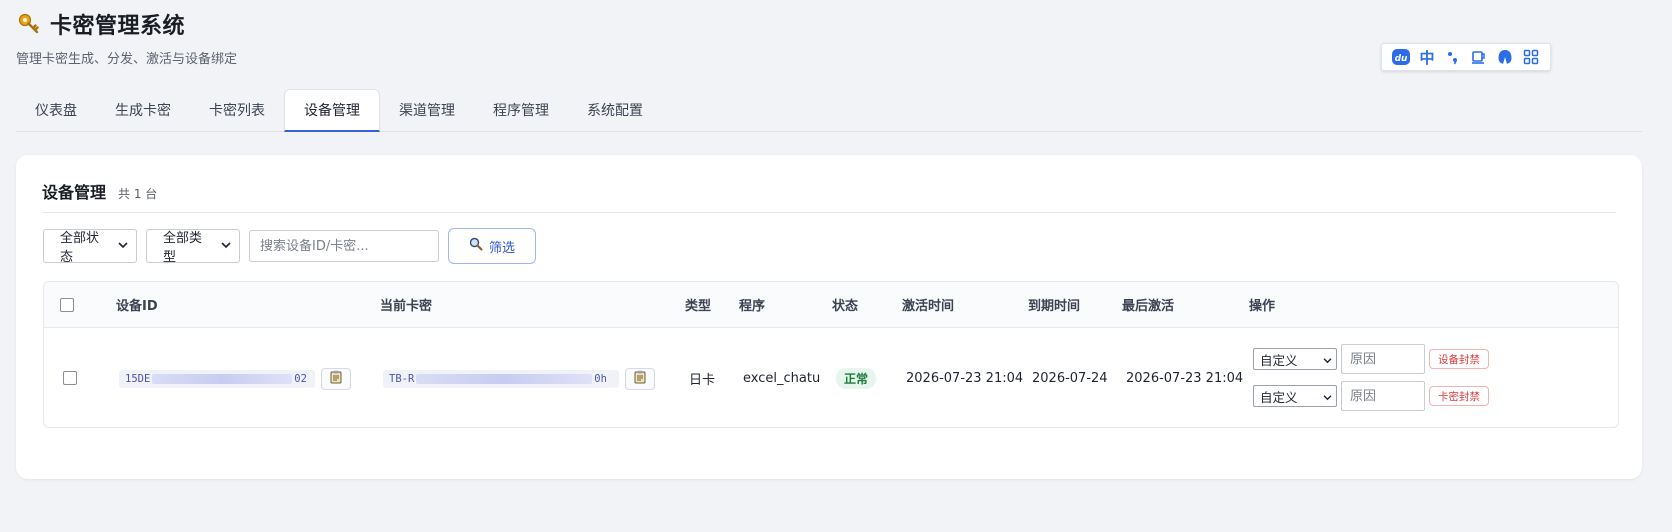 Image resolution: width=1672 pixels, height=532 pixels. I want to click on key-ban-reason-select: 自定义, so click(1295, 396).